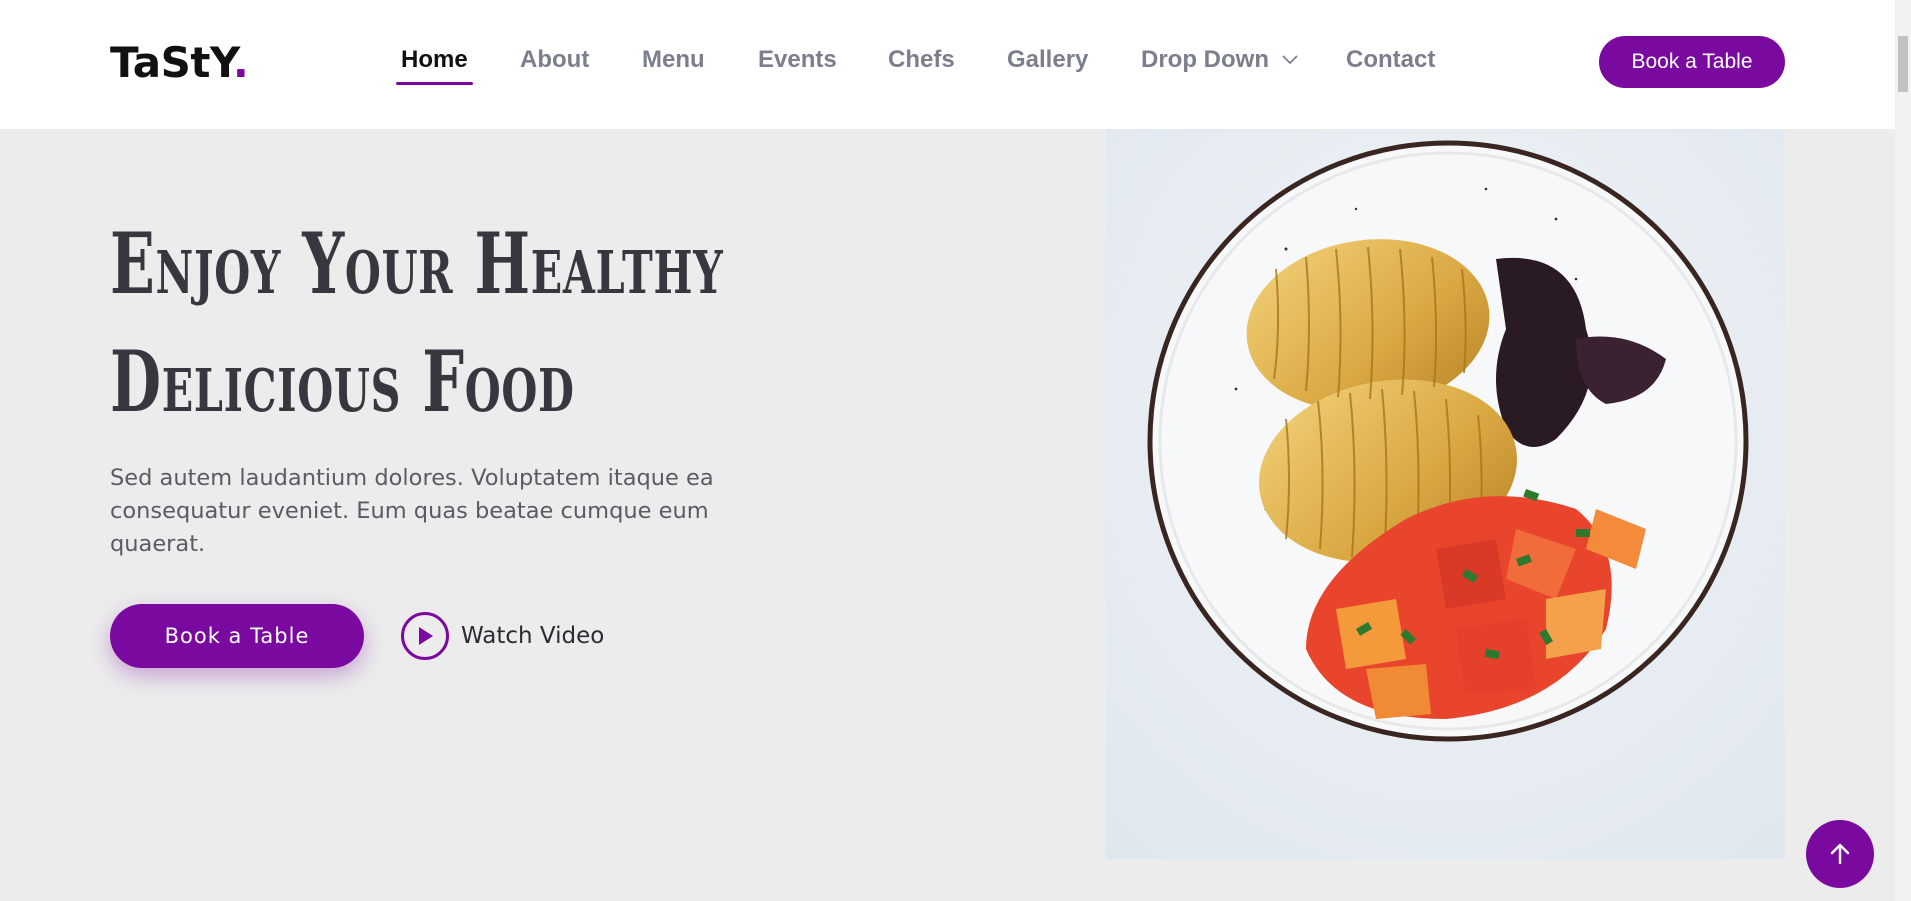  I want to click on watch-video-button: Watch Video, so click(502, 636).